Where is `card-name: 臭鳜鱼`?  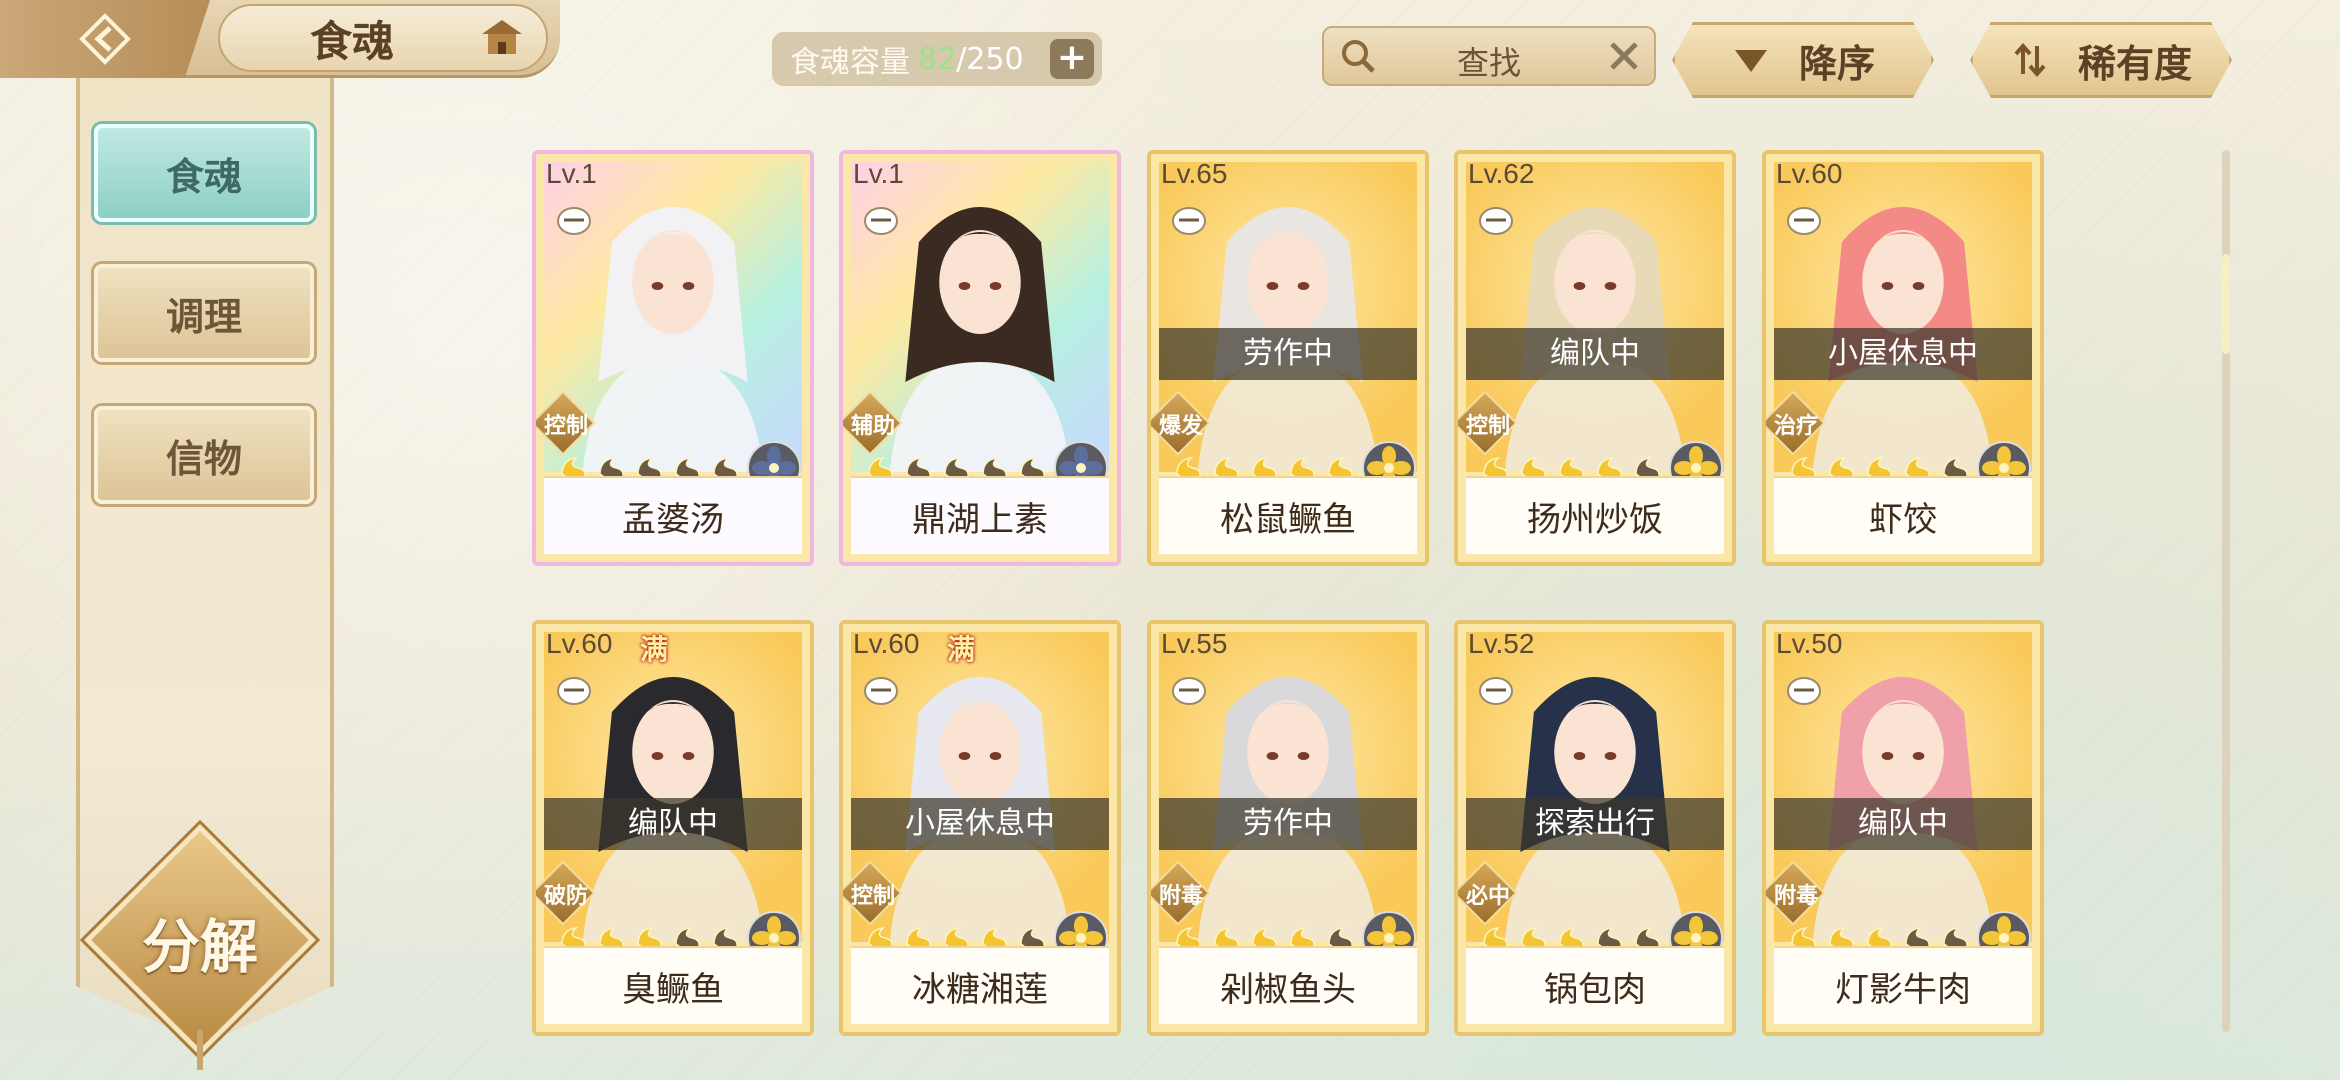
card-name: 臭鳜鱼 is located at coordinates (673, 985).